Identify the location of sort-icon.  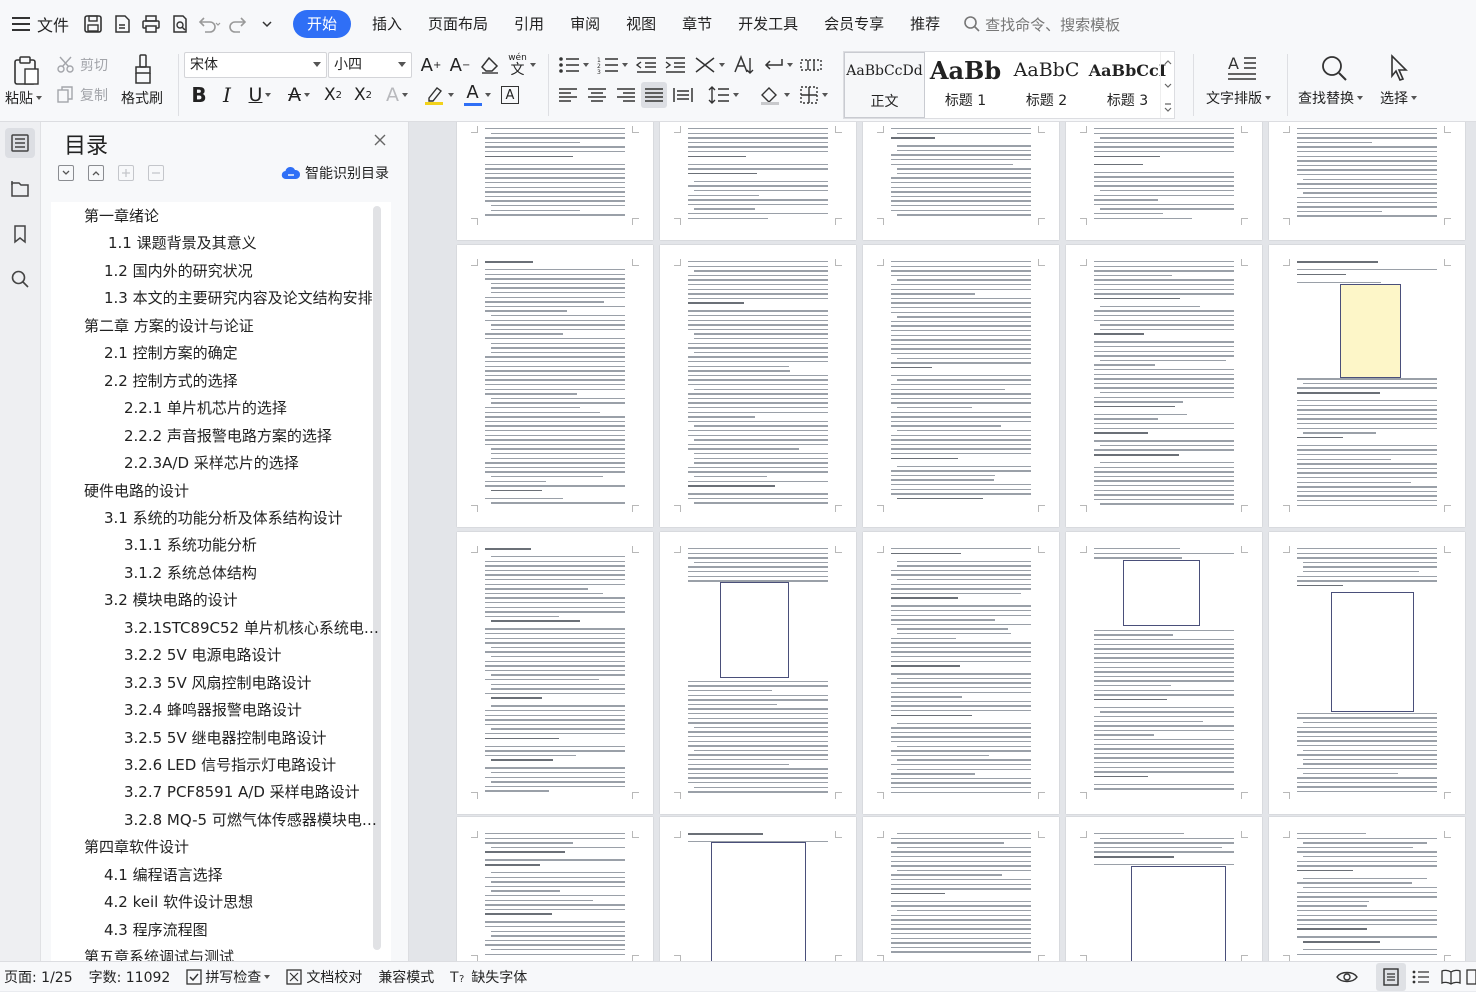
(743, 65).